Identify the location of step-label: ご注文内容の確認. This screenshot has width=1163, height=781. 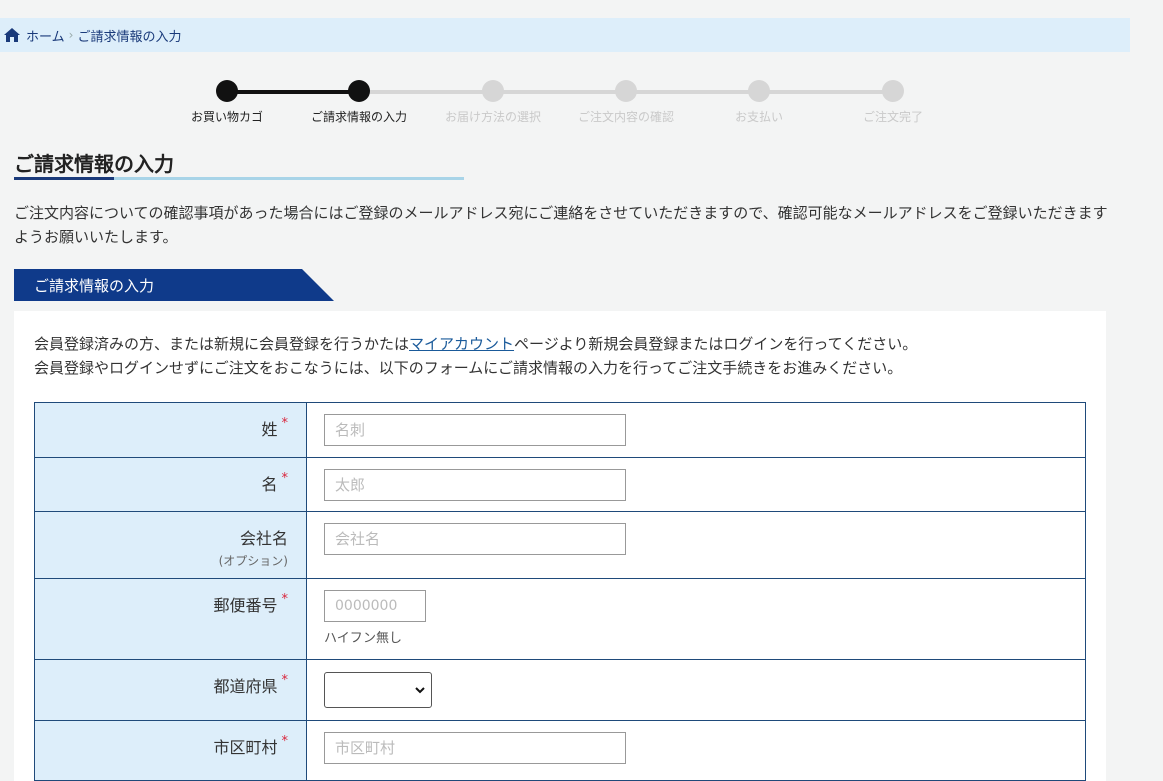
(625, 117).